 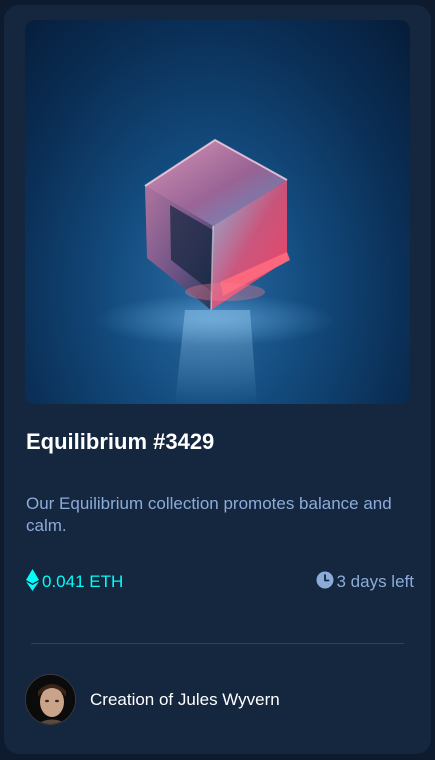 What do you see at coordinates (120, 442) in the screenshot?
I see `nft-title: Equilibrium #3429` at bounding box center [120, 442].